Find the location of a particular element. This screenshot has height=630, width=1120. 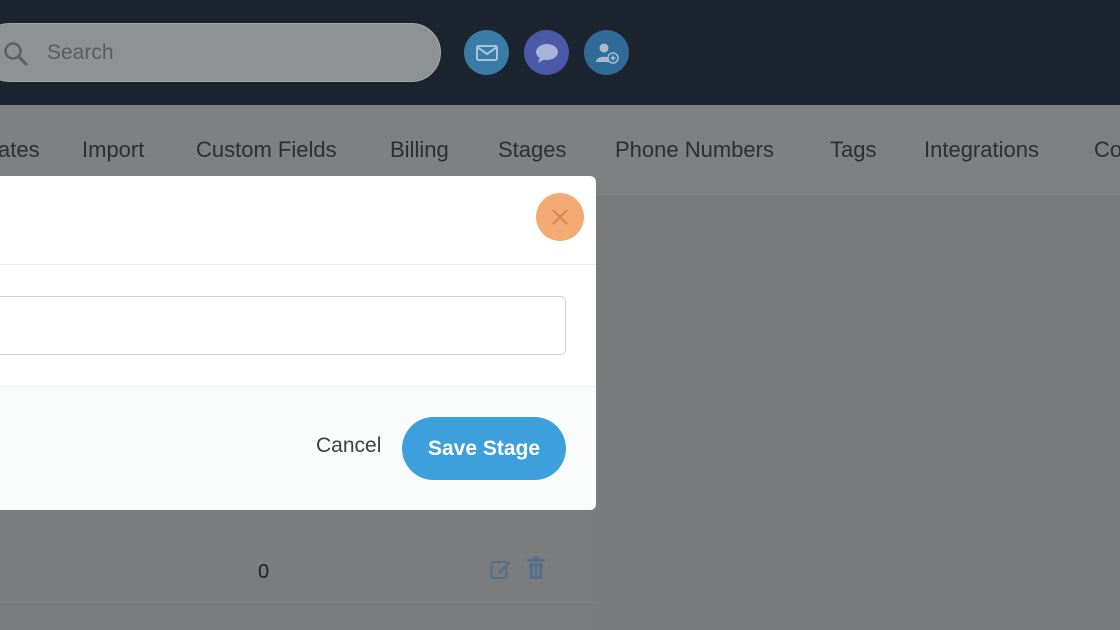

tab-stages: Stages is located at coordinates (532, 150).